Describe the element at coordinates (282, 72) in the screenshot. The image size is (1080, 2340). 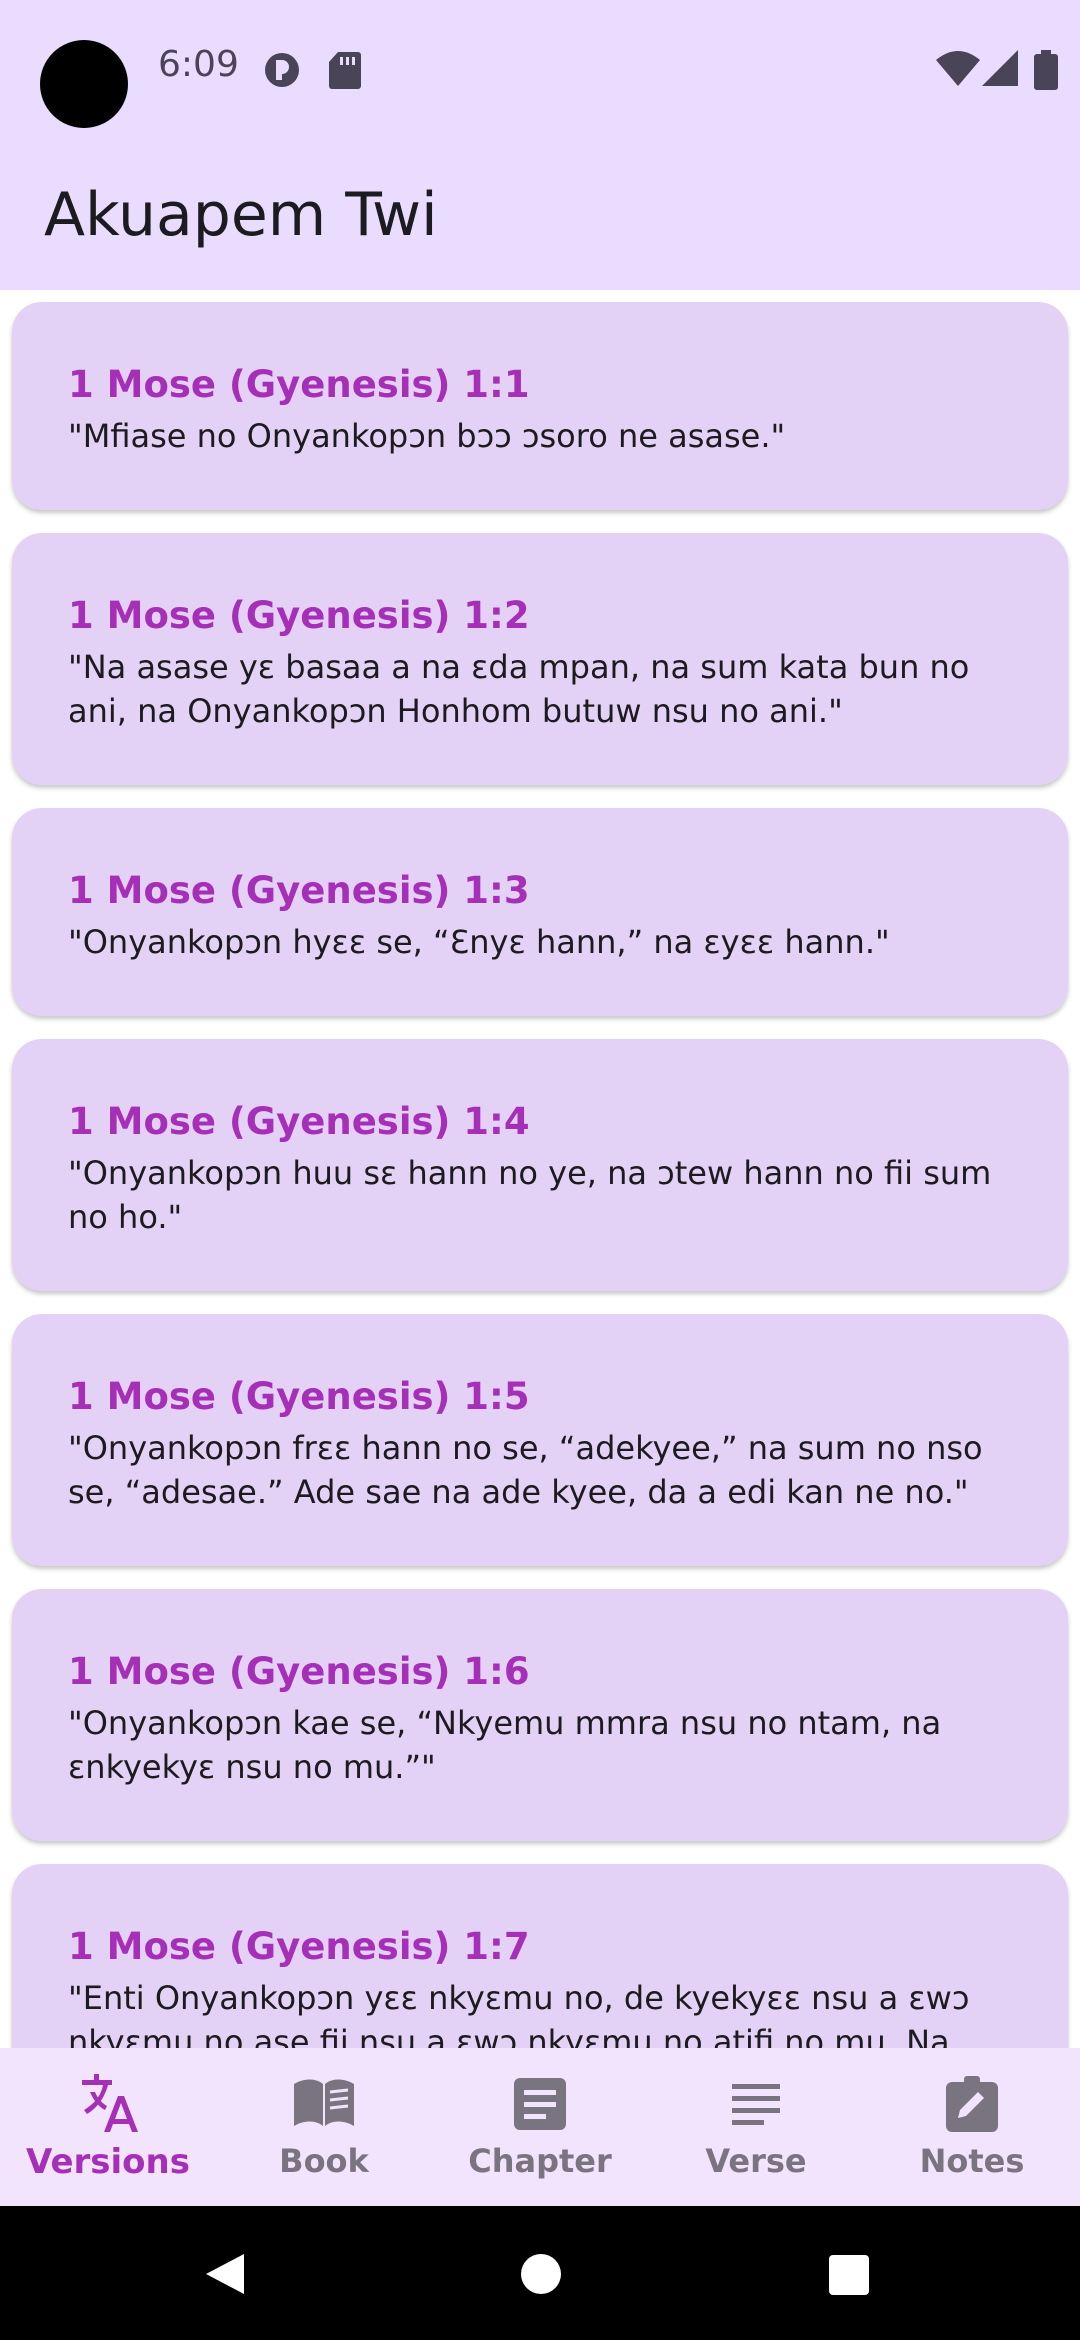
I see `data-saver-icon` at that location.